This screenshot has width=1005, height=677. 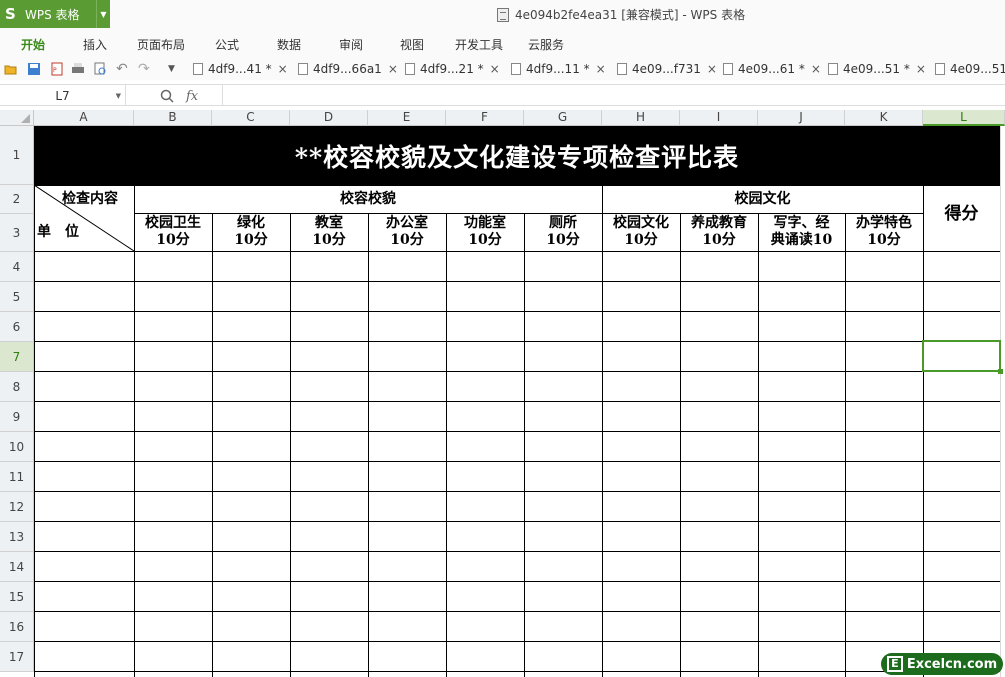 What do you see at coordinates (17, 417) in the screenshot?
I see `row-header-9: 9` at bounding box center [17, 417].